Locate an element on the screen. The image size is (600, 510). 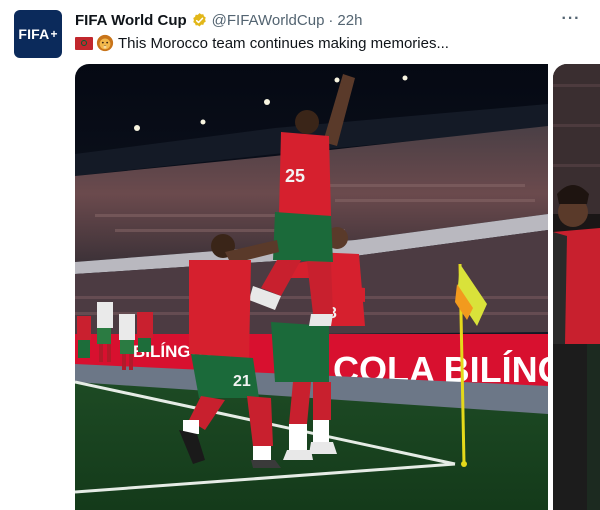
avatar-symbol: + is located at coordinates (54, 34).